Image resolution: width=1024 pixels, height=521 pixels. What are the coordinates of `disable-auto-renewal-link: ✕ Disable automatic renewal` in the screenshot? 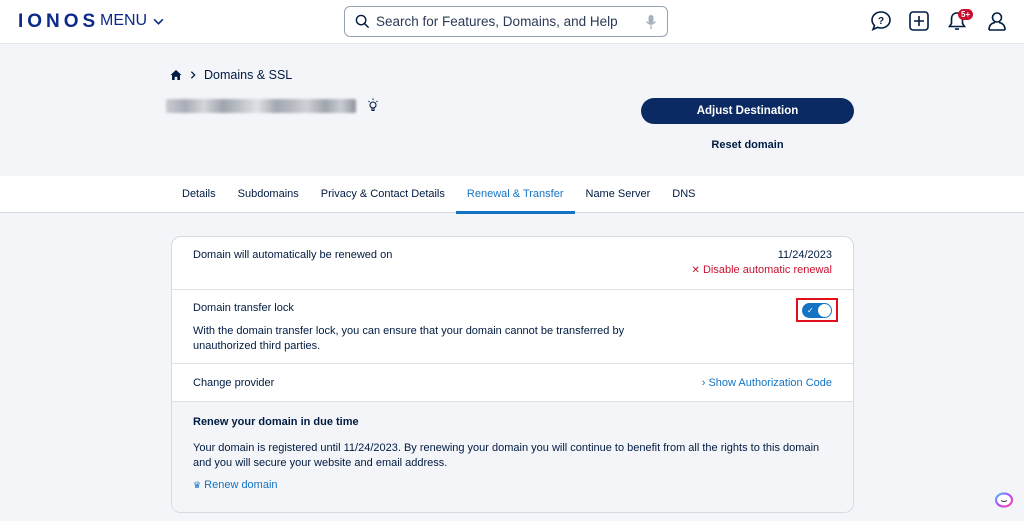 It's located at (762, 270).